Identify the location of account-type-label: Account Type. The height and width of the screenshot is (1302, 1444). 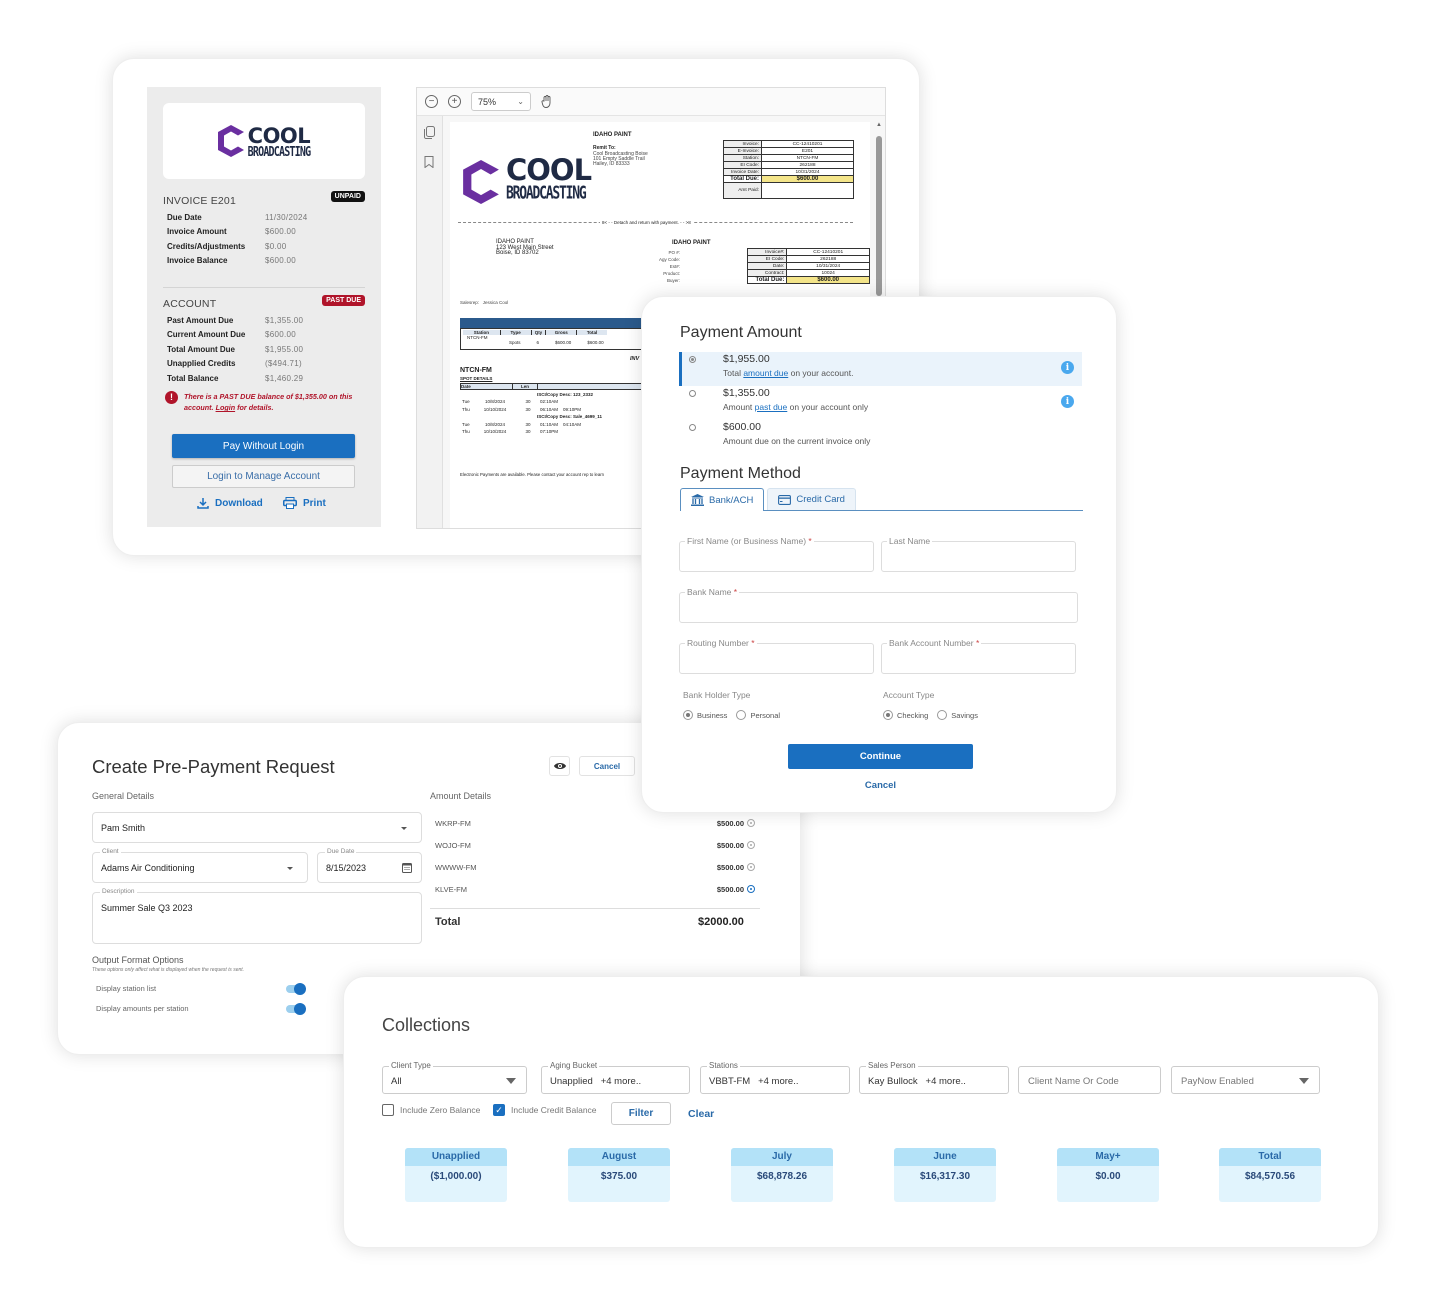
(909, 695).